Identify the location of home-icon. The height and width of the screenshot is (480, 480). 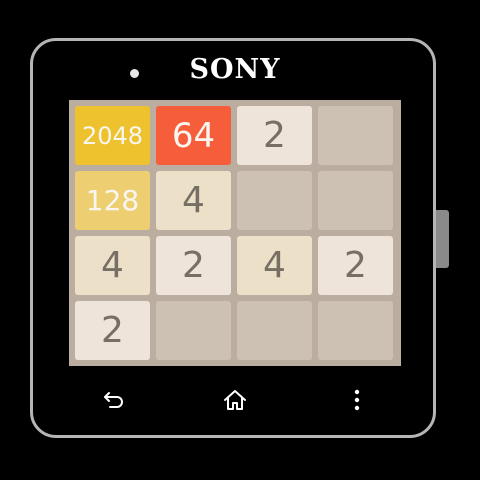
(235, 400).